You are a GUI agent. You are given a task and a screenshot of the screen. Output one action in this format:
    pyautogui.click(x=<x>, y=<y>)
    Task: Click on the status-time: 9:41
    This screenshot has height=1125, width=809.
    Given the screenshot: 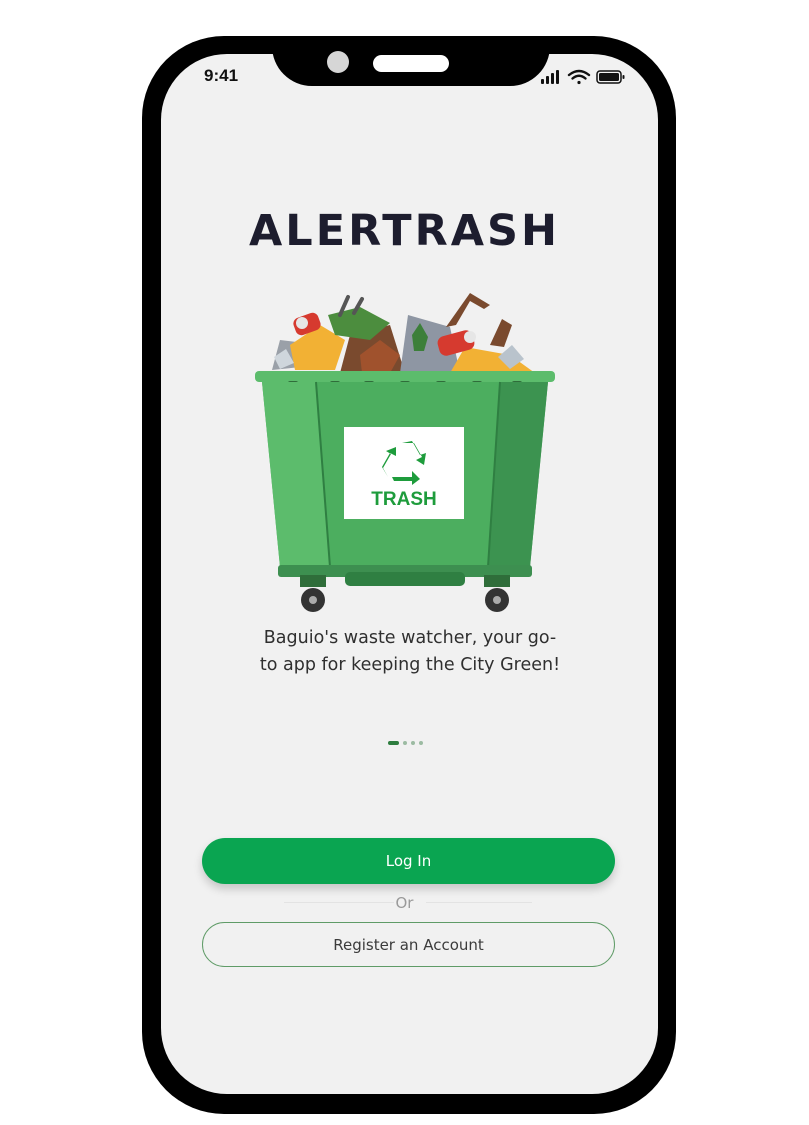 What is the action you would take?
    pyautogui.click(x=221, y=75)
    